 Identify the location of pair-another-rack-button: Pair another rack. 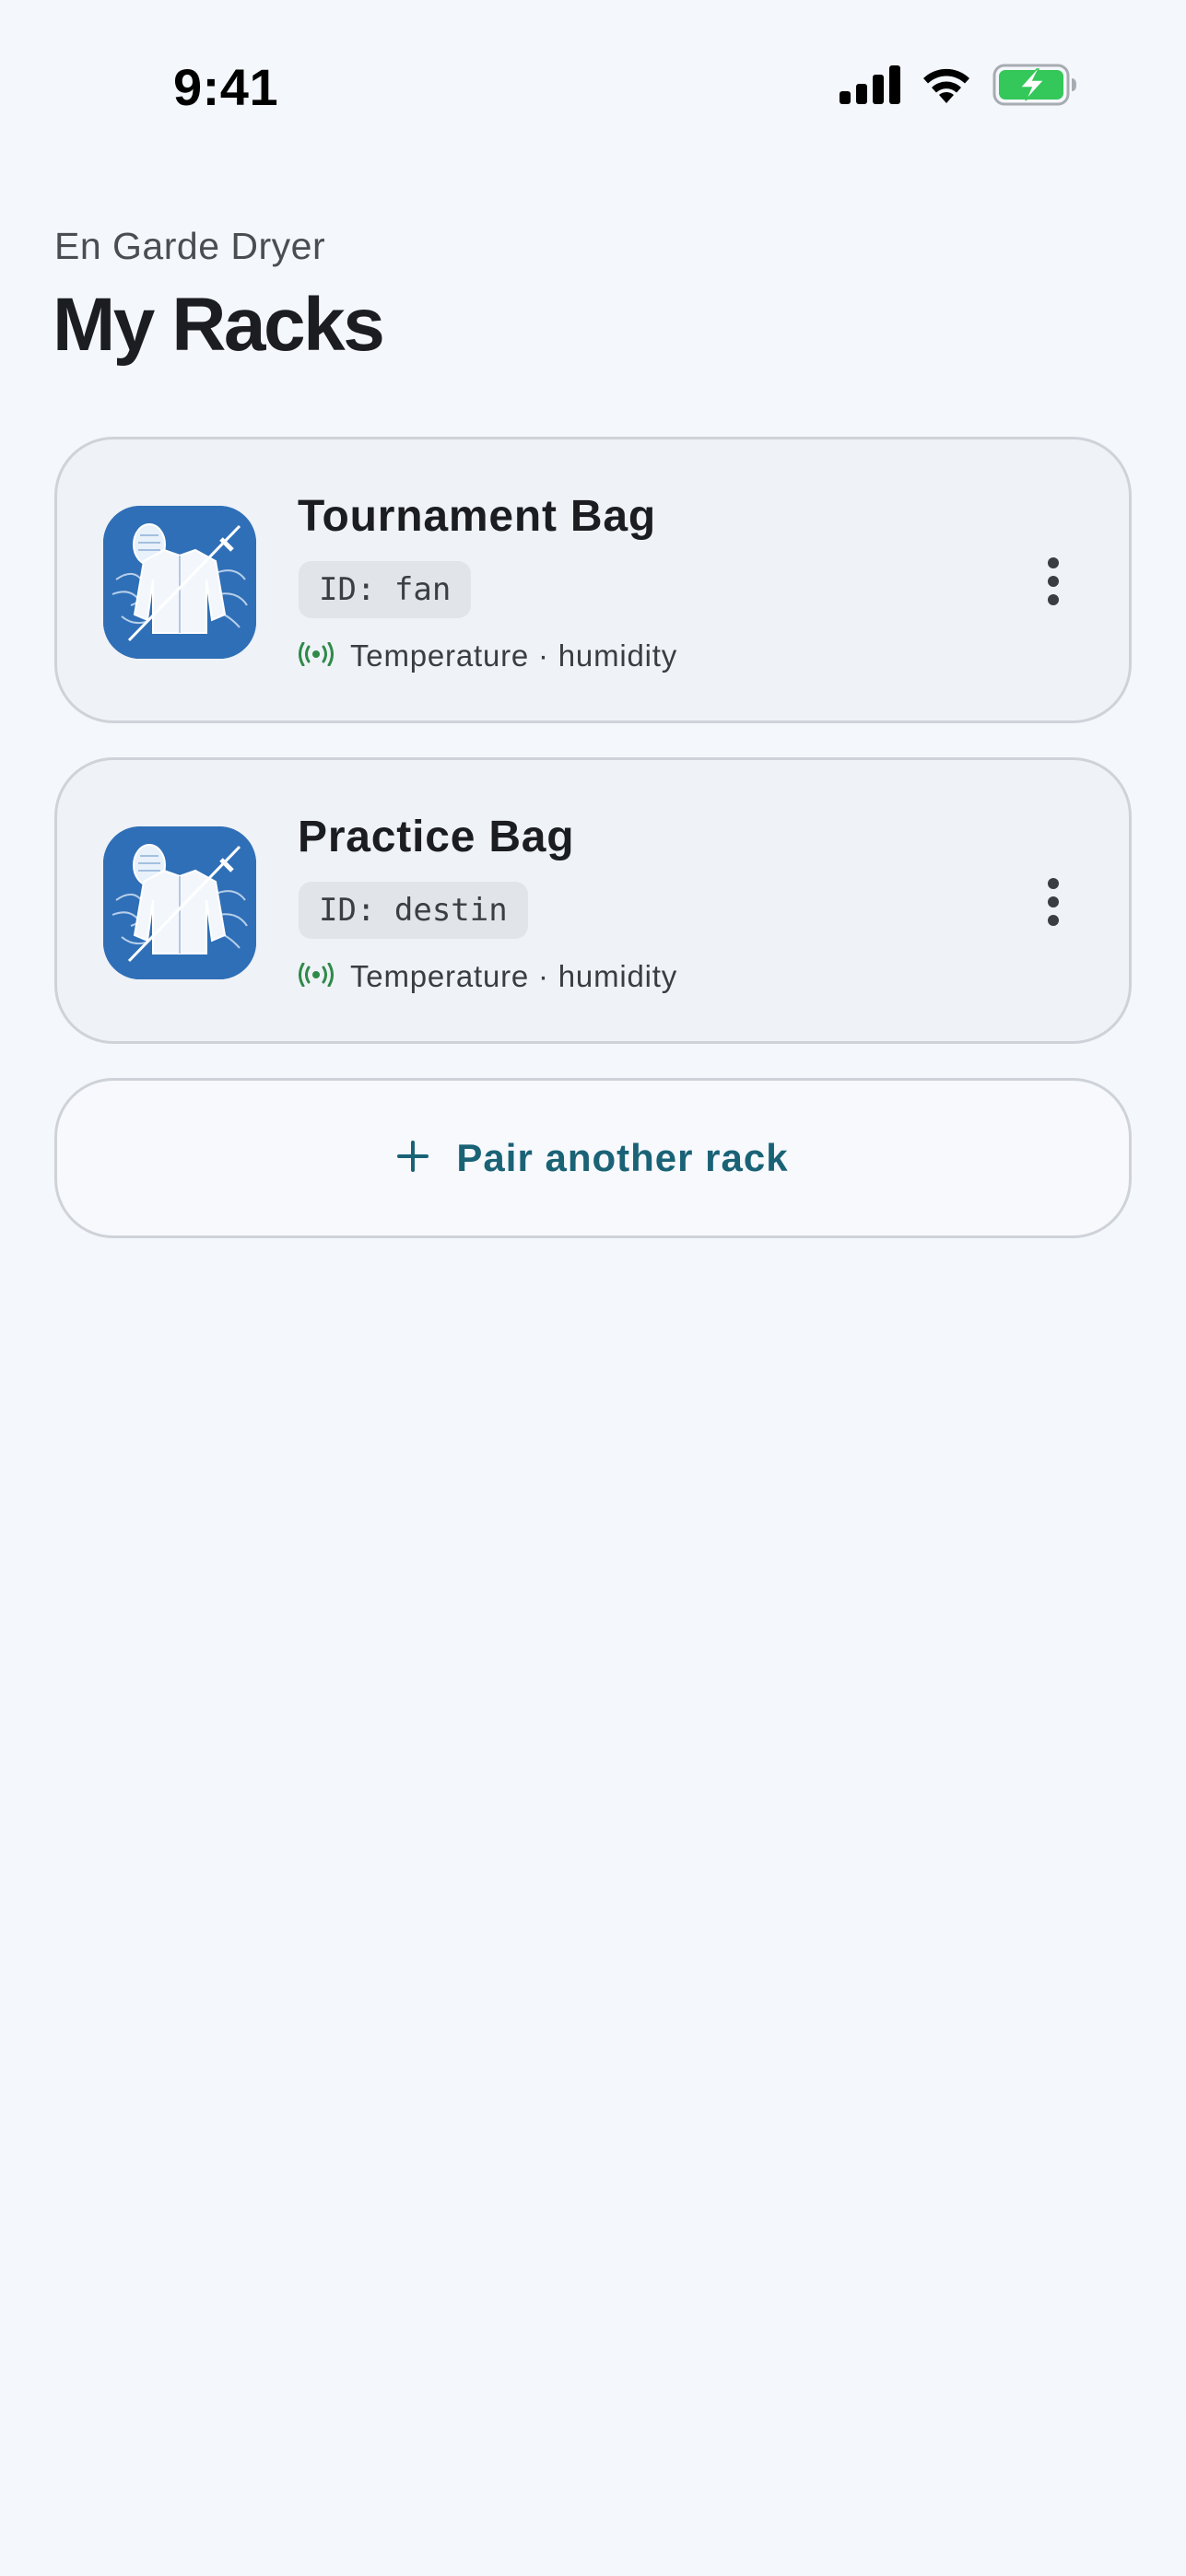
(593, 1158).